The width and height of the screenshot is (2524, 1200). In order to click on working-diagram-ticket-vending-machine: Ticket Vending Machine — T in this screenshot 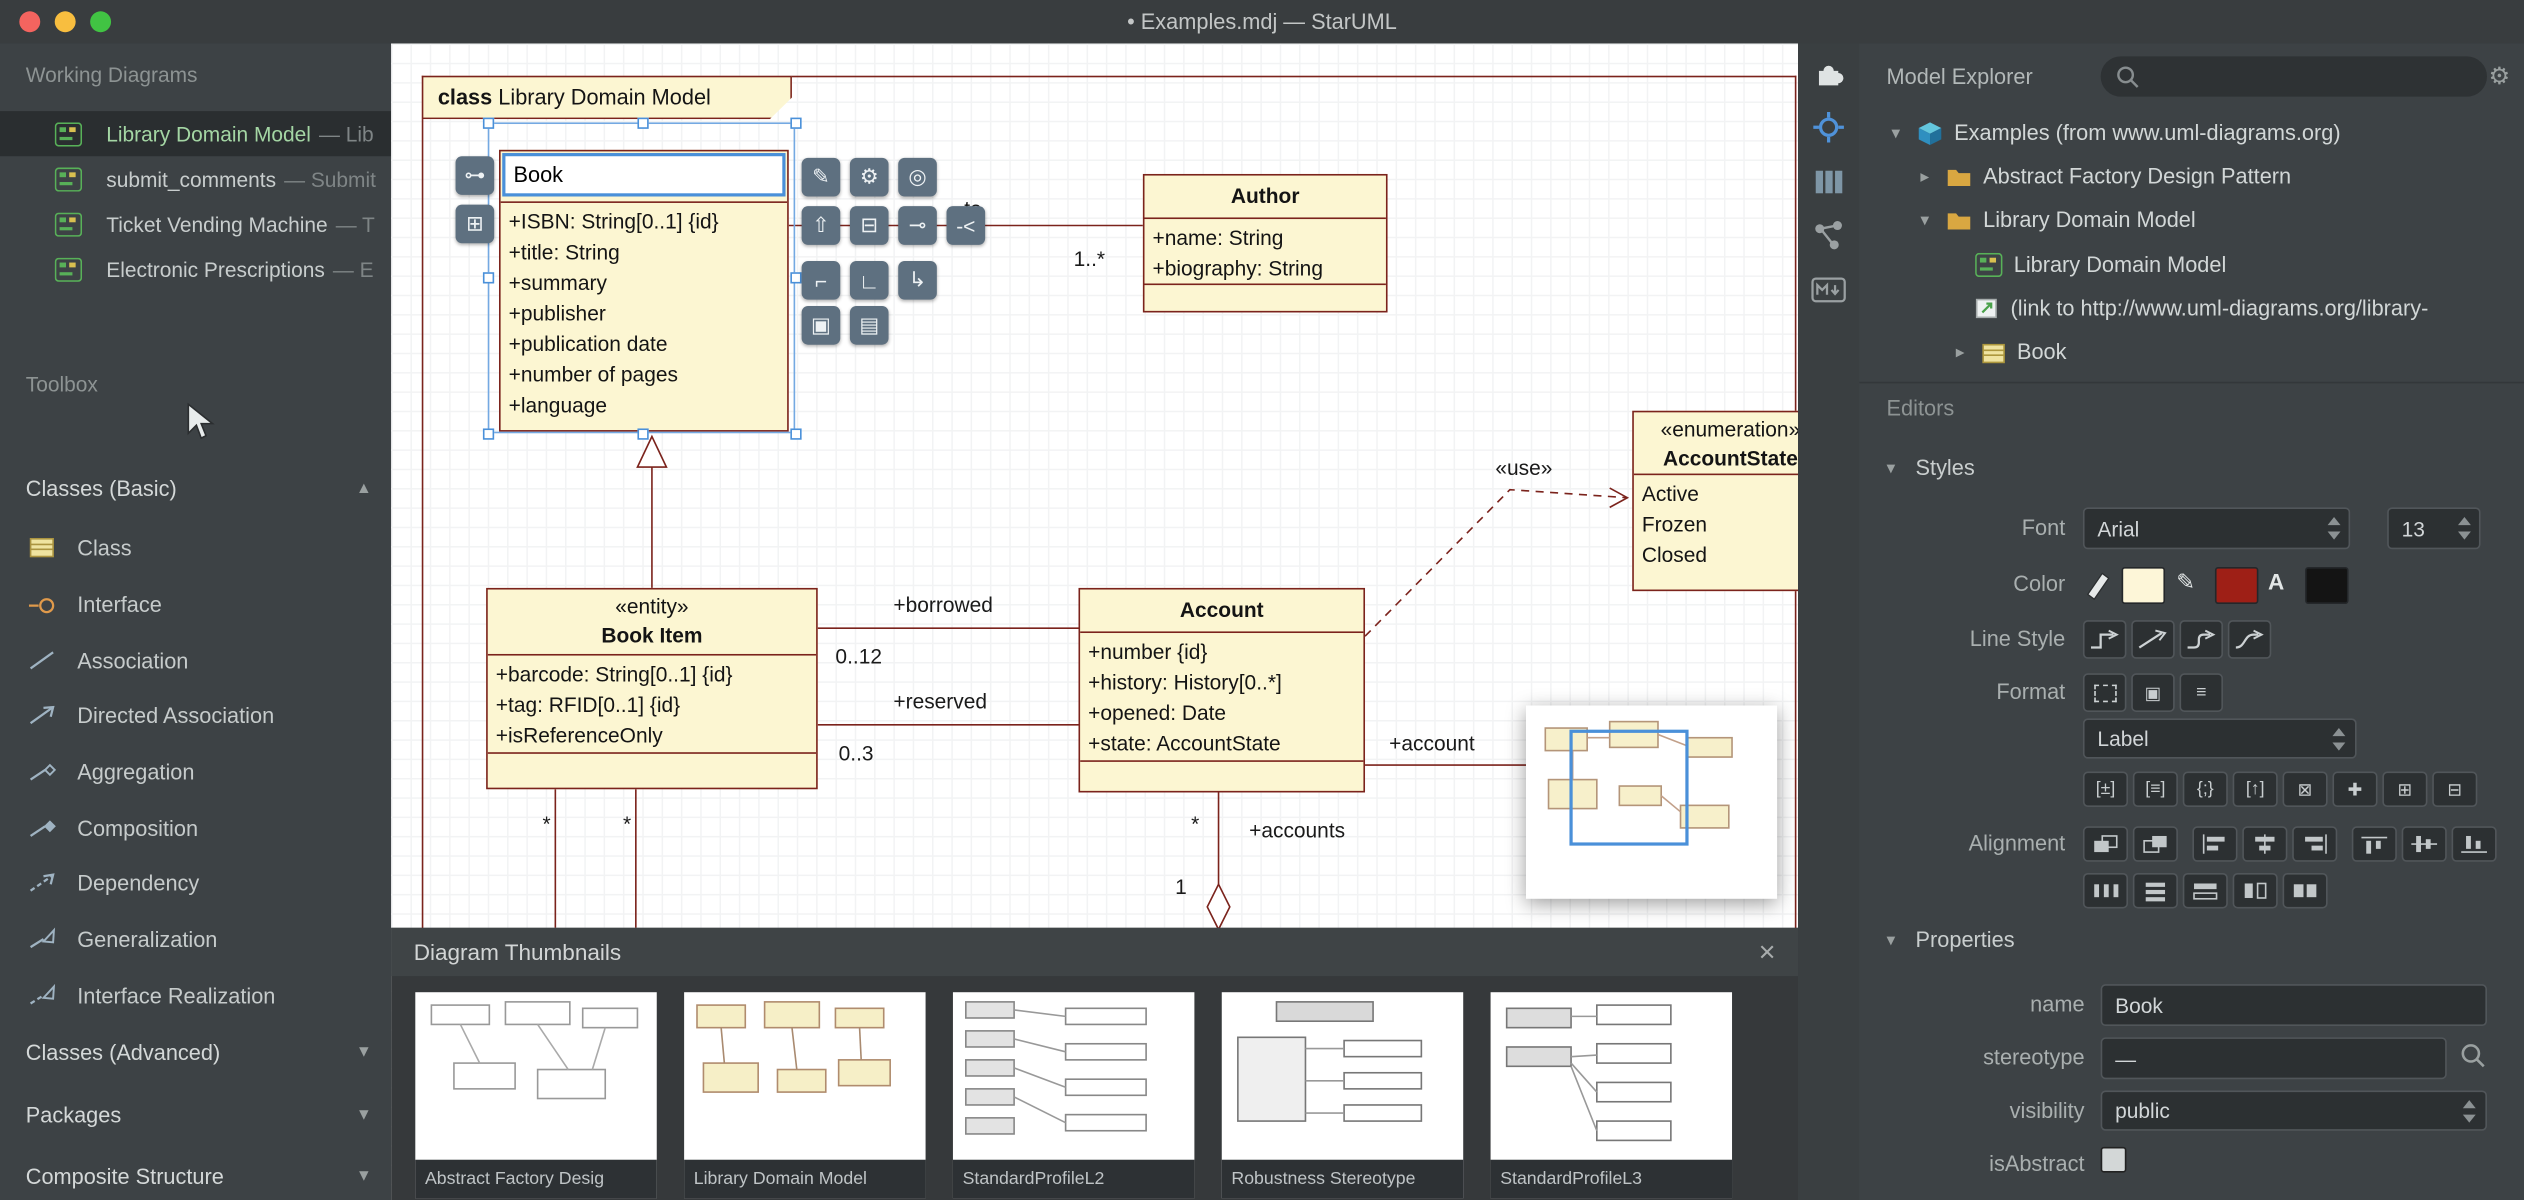, I will do `click(195, 223)`.